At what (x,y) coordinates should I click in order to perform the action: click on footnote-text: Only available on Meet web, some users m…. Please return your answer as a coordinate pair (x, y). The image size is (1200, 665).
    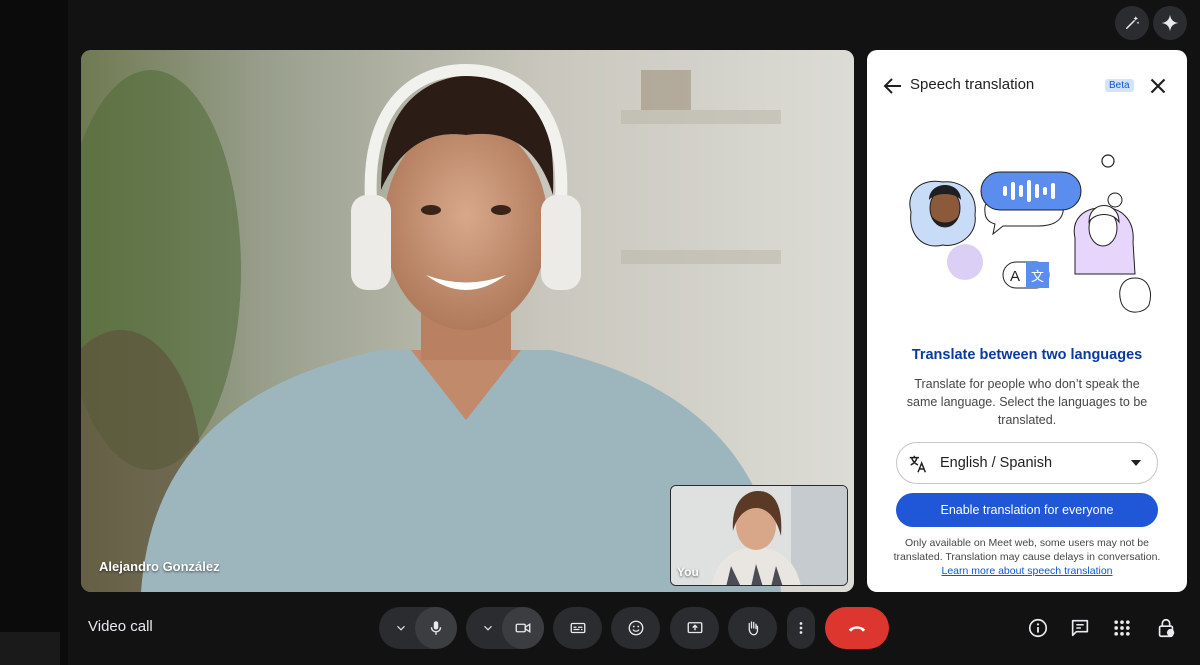
    Looking at the image, I should click on (1027, 550).